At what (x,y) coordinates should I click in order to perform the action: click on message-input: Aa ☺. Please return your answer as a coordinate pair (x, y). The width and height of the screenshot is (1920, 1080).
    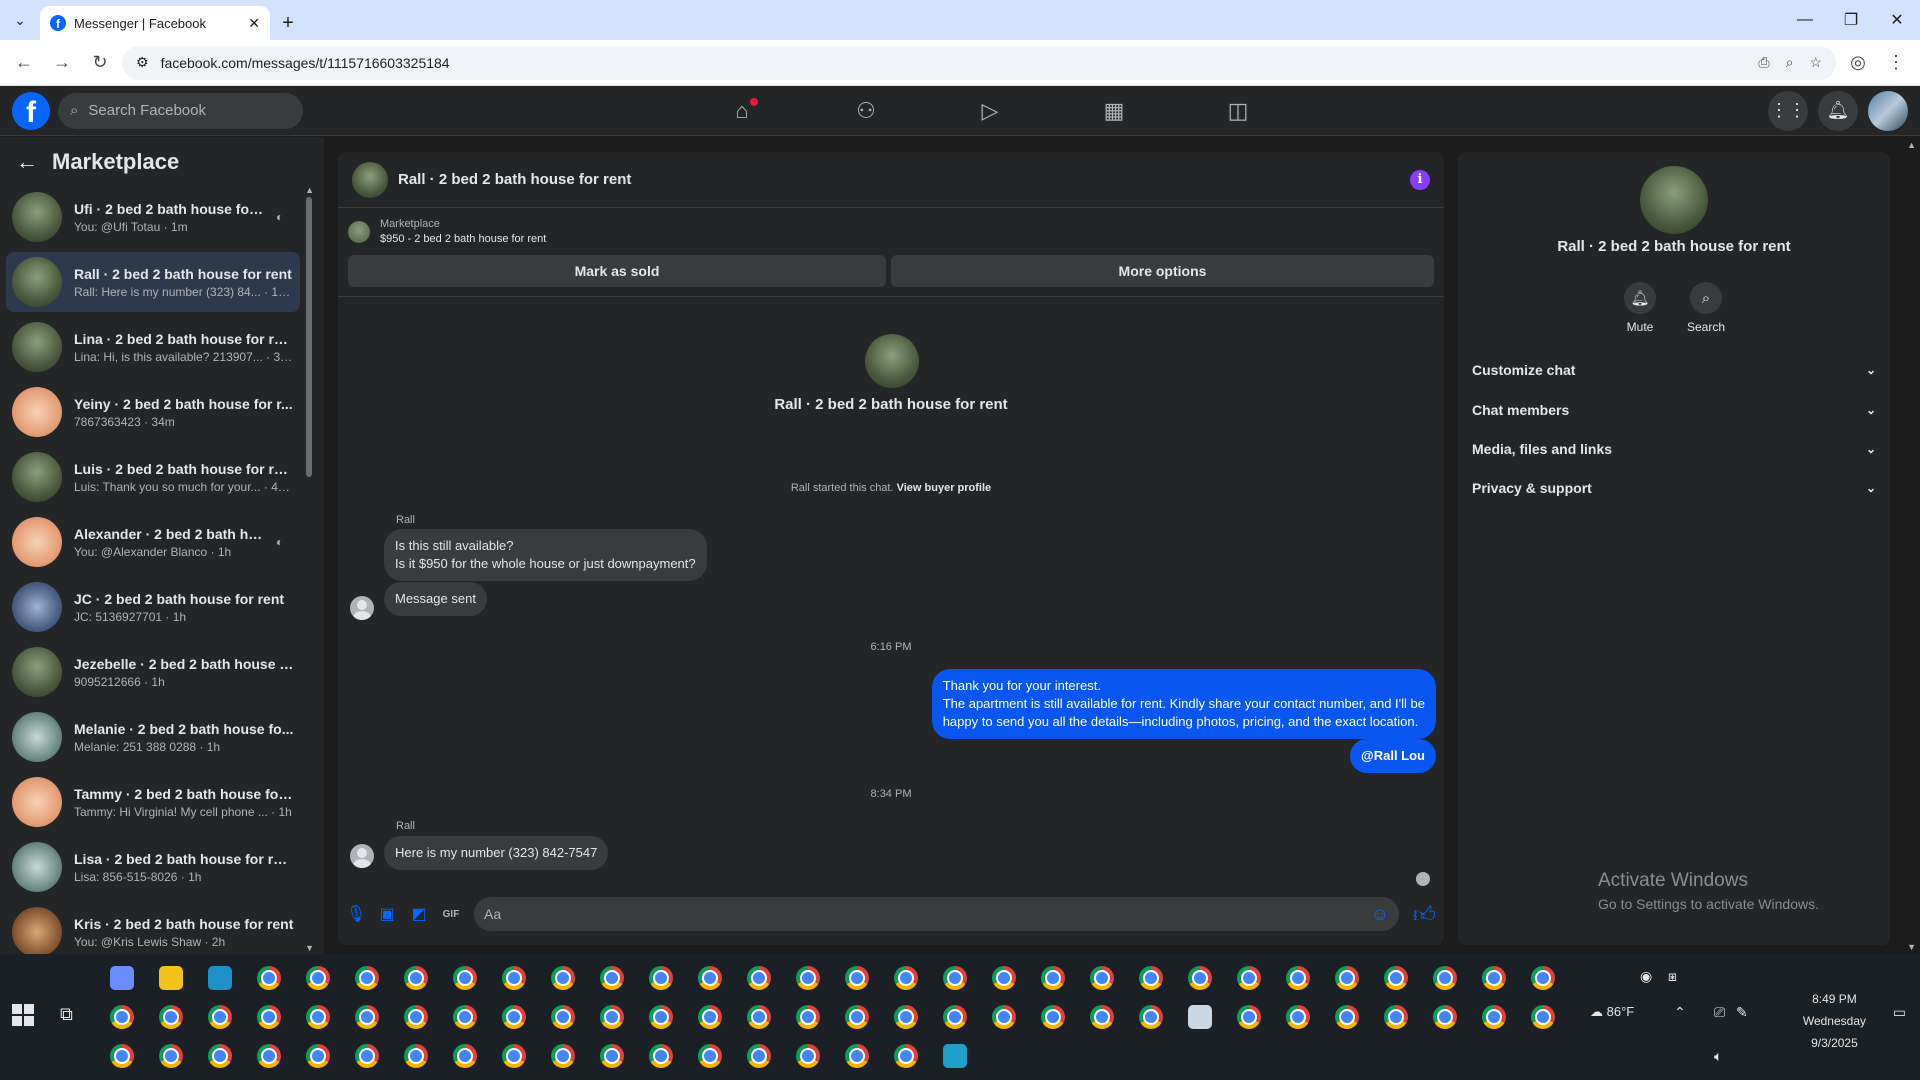
    Looking at the image, I should click on (936, 914).